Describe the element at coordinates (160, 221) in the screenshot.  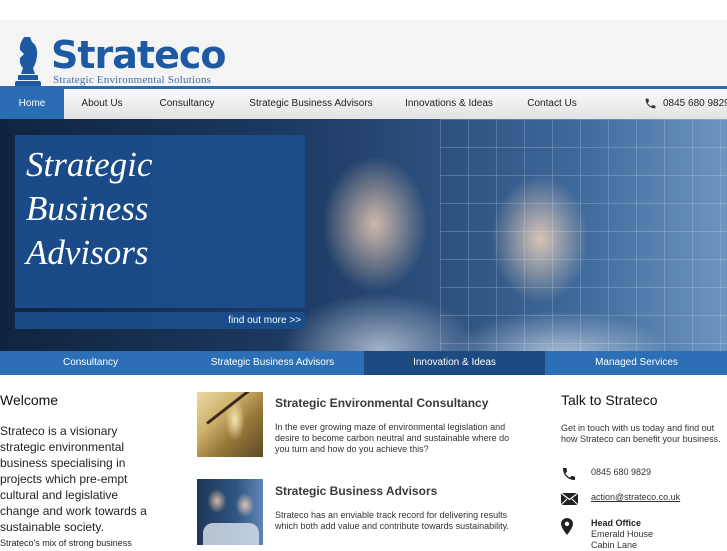
I see `hero-caption-box: Strategic Business Advisors` at that location.